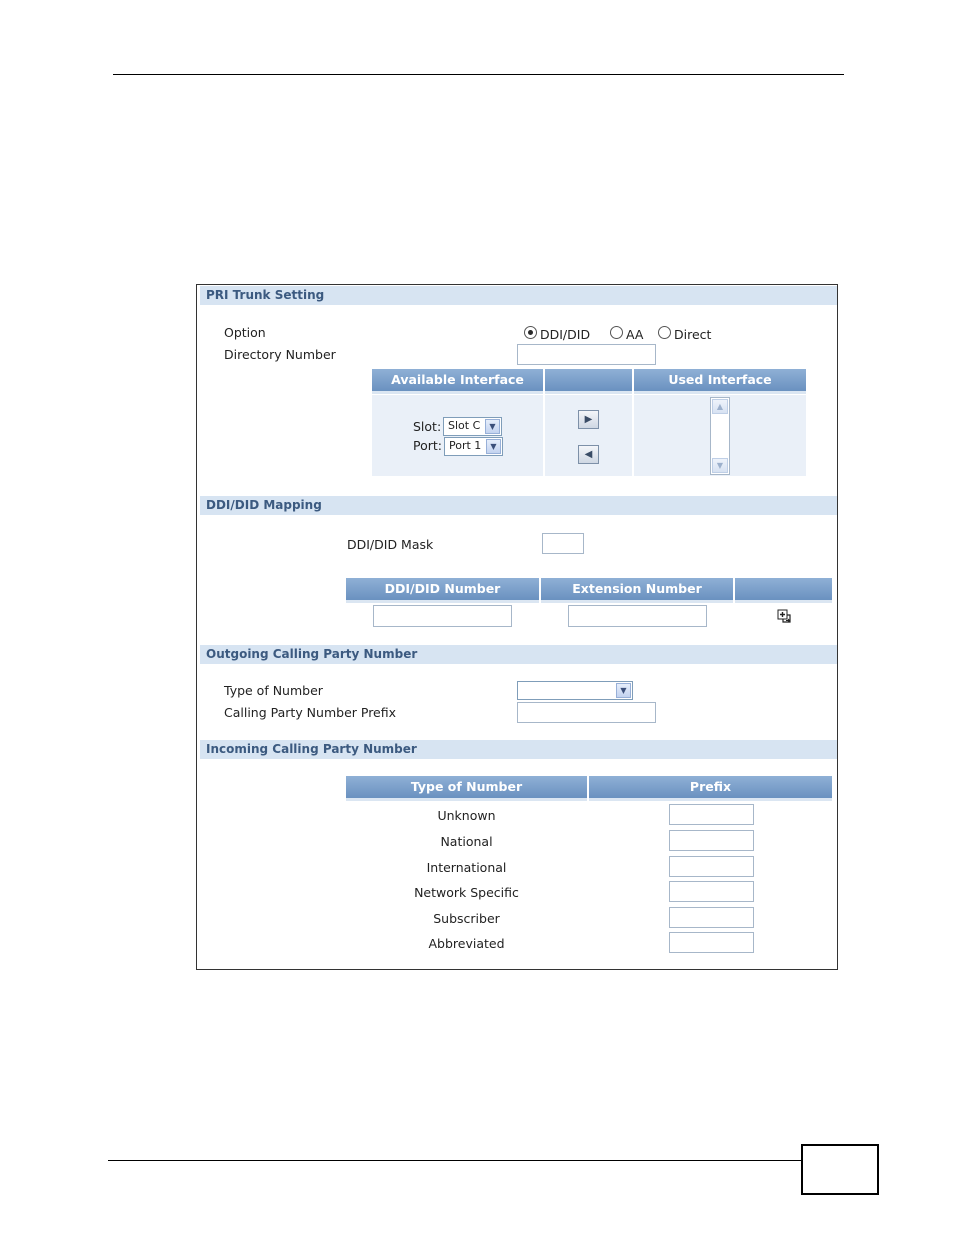 The width and height of the screenshot is (954, 1235). I want to click on bottom-rule, so click(455, 1160).